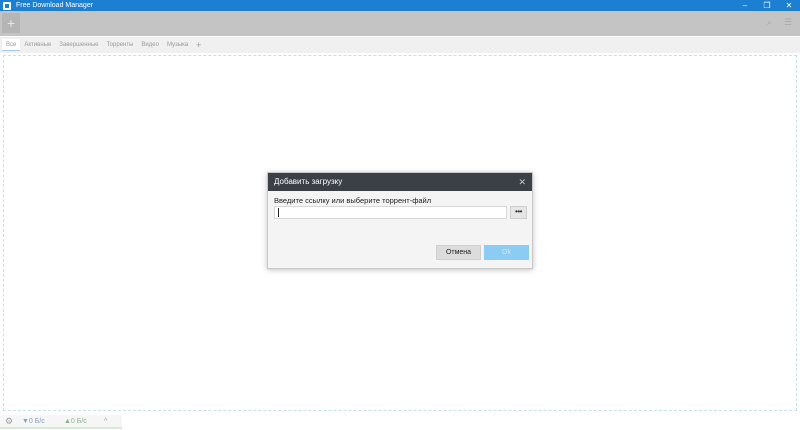 The image size is (800, 430). I want to click on browse-torrent-button: •••, so click(518, 212).